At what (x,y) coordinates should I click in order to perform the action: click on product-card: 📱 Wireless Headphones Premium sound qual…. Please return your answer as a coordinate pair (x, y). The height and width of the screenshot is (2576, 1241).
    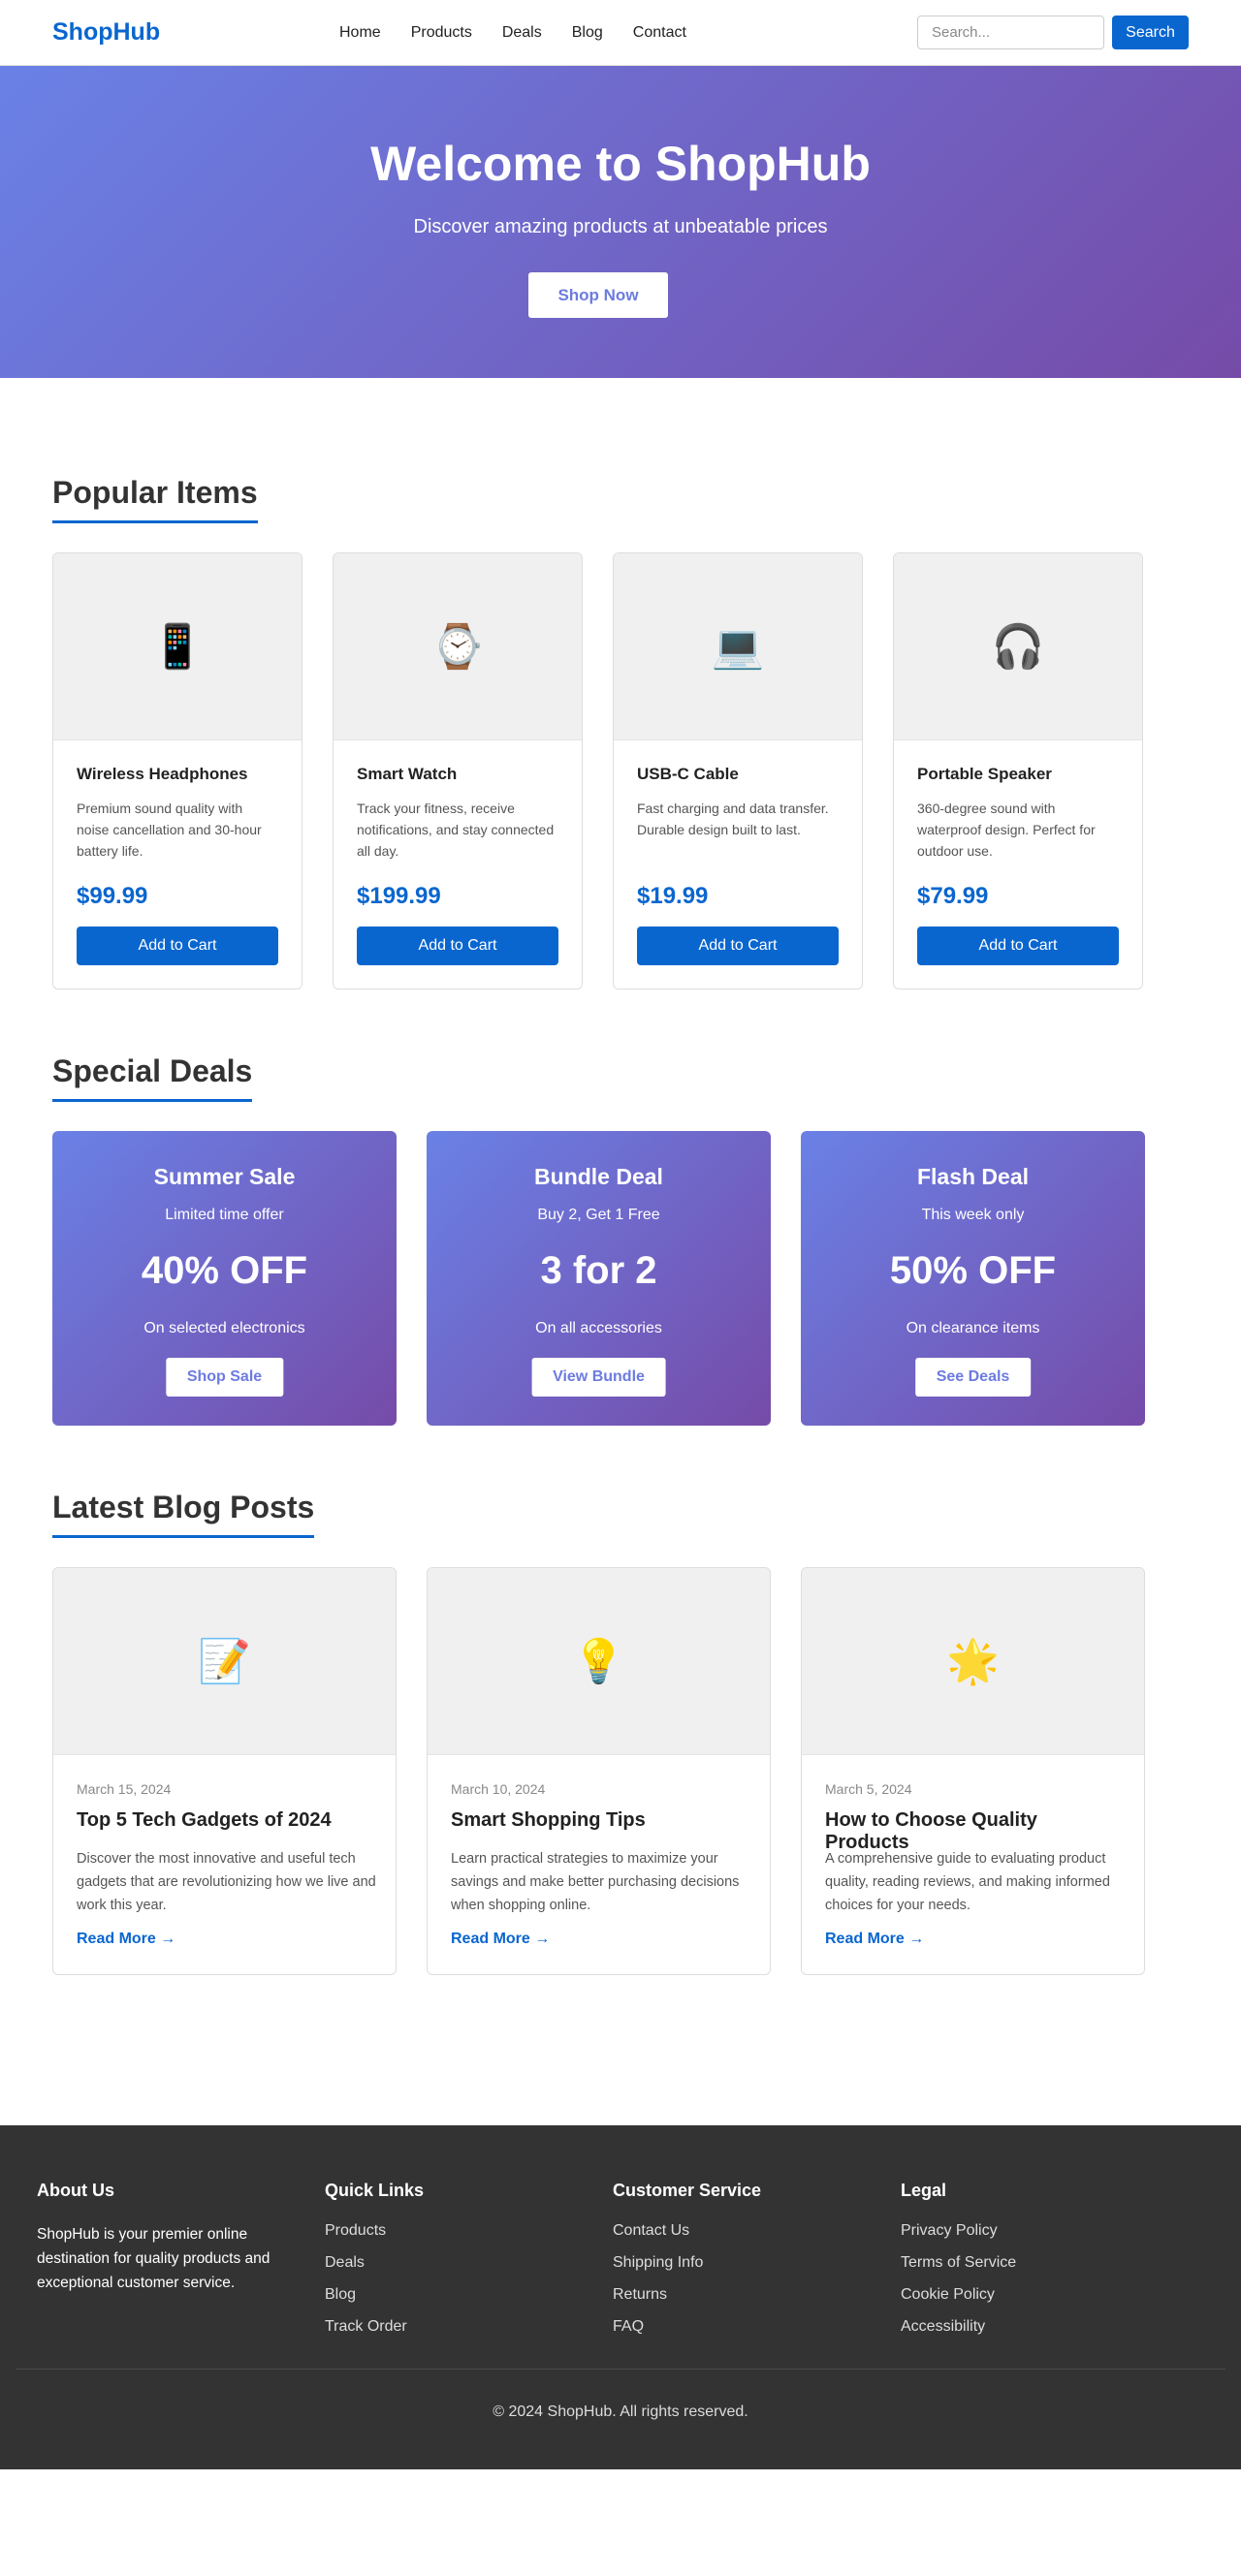
    Looking at the image, I should click on (177, 771).